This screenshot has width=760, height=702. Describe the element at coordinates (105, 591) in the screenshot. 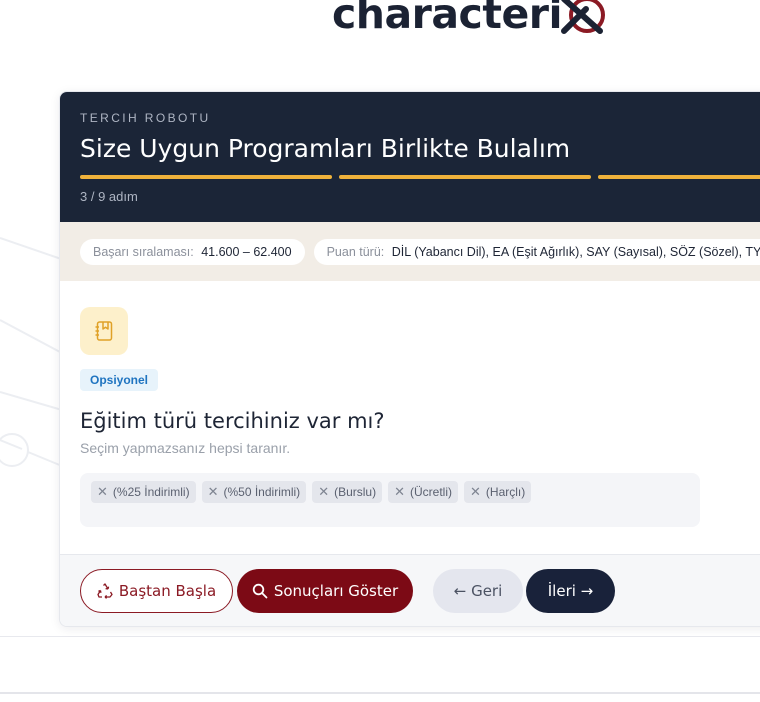

I see `recycle-icon` at that location.